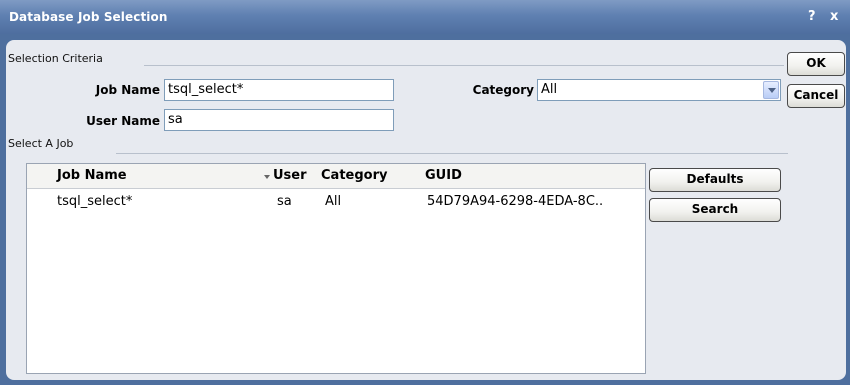 This screenshot has height=385, width=850. I want to click on cell-category: All, so click(333, 201).